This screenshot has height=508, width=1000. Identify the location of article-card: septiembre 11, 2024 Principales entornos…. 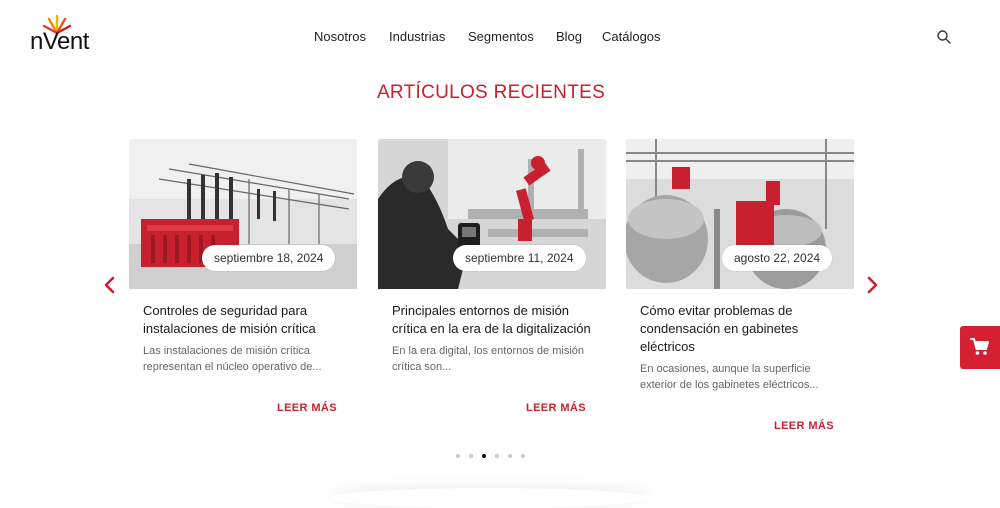
(492, 289).